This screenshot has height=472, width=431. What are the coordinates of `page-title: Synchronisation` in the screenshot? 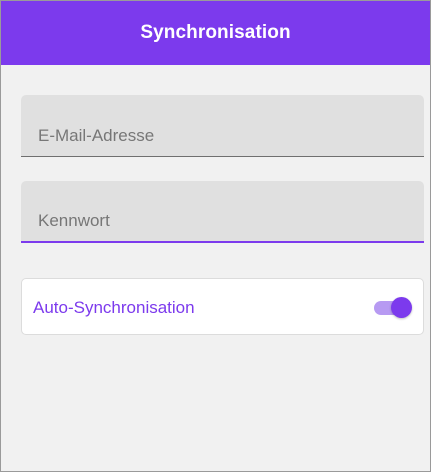 It's located at (215, 32).